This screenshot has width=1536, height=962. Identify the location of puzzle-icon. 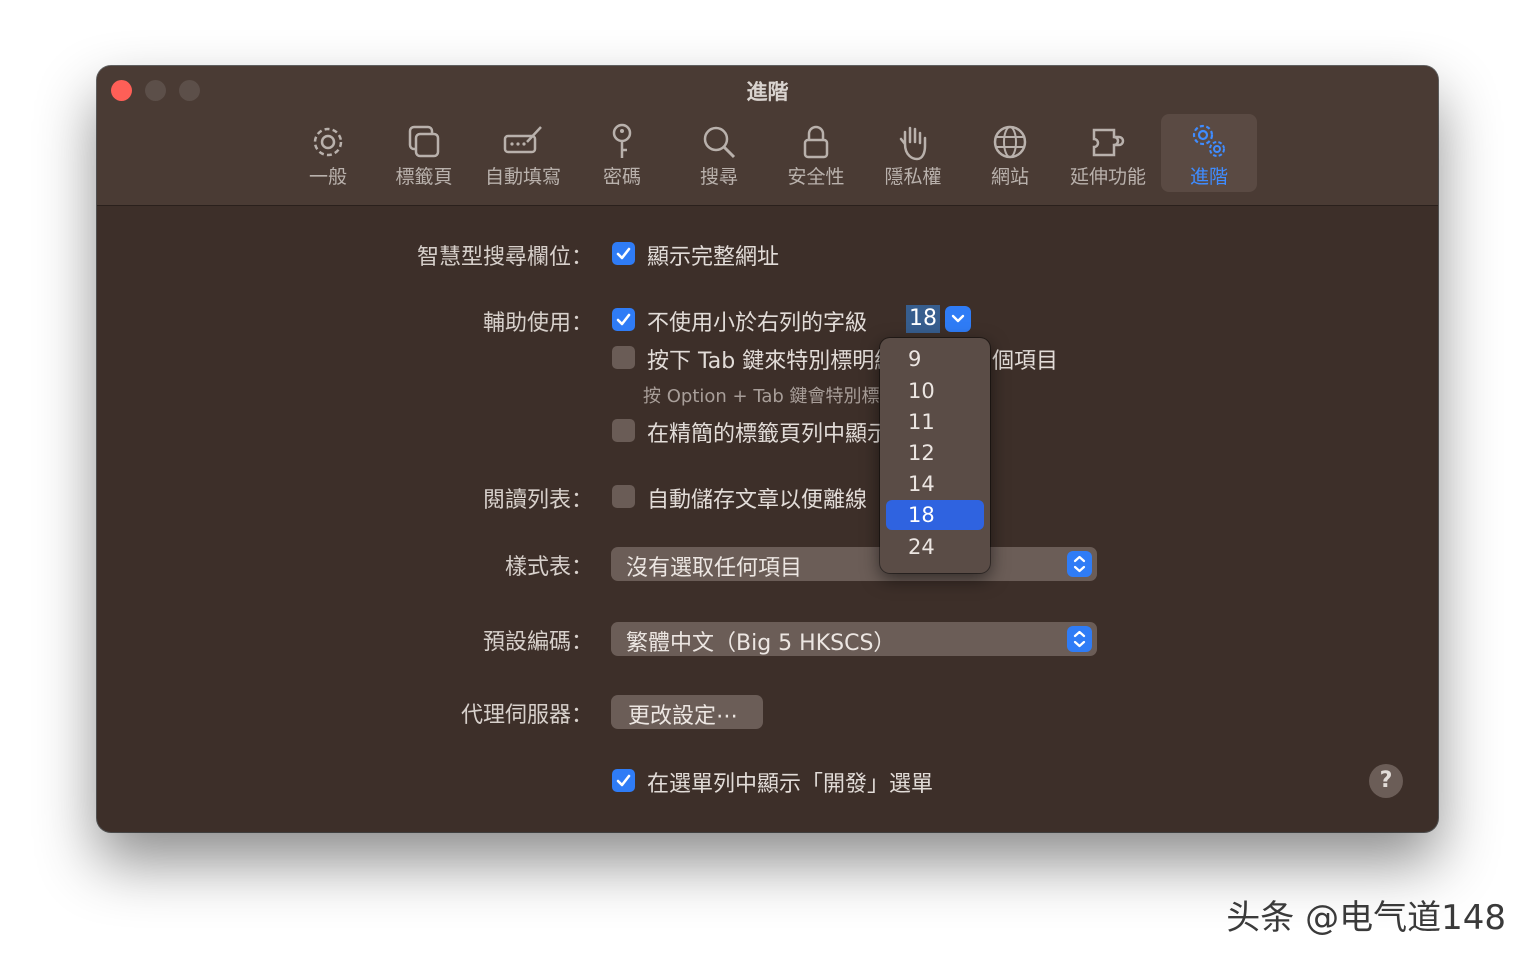
(1108, 142).